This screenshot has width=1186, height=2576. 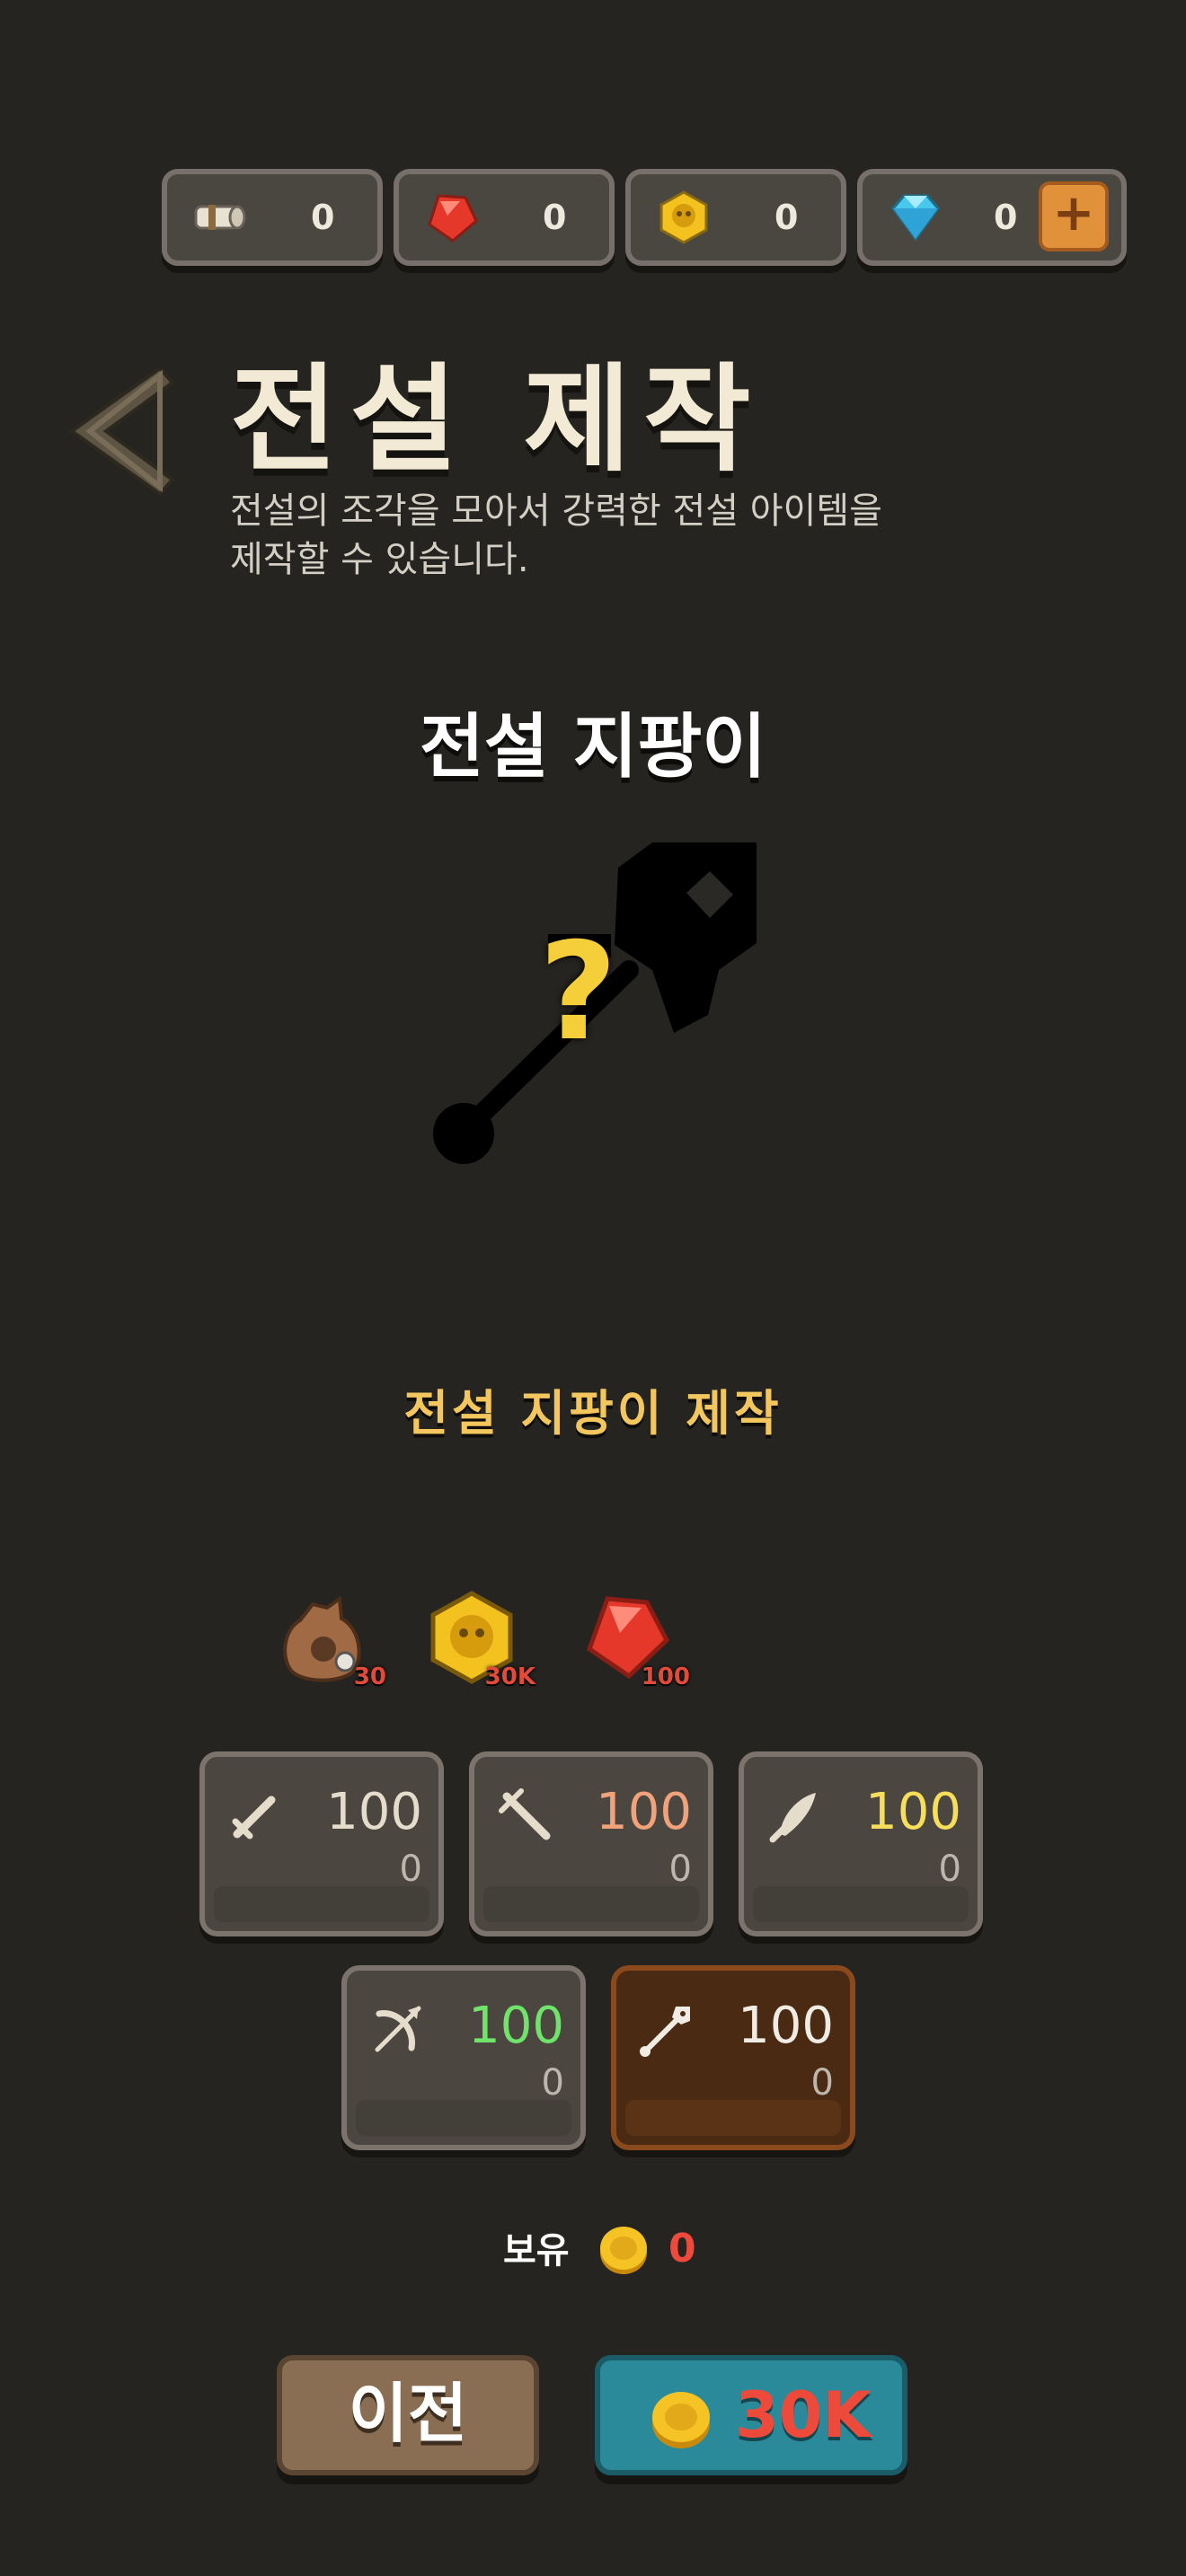 What do you see at coordinates (272, 217) in the screenshot?
I see `currency-scroll: 0` at bounding box center [272, 217].